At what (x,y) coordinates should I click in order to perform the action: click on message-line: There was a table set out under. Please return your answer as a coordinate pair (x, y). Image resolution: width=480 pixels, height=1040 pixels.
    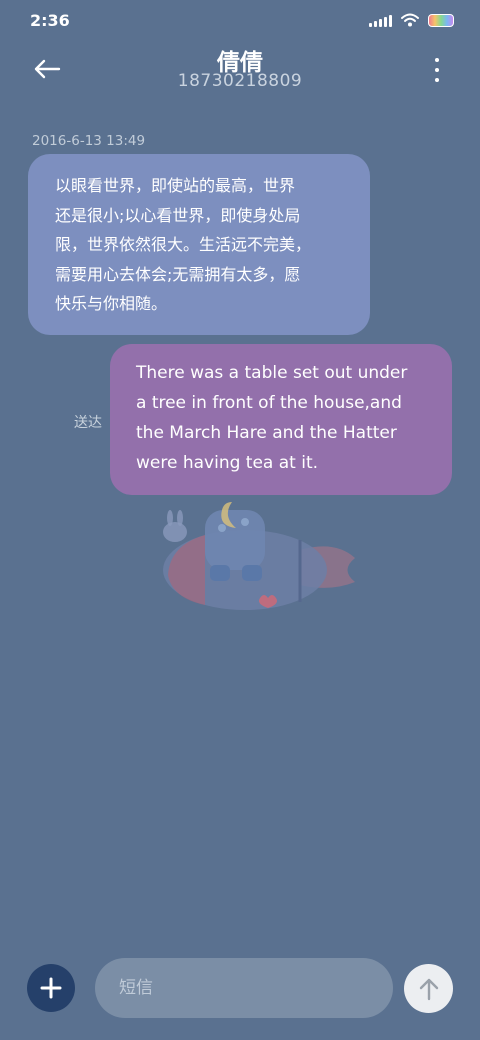
    Looking at the image, I should click on (272, 373).